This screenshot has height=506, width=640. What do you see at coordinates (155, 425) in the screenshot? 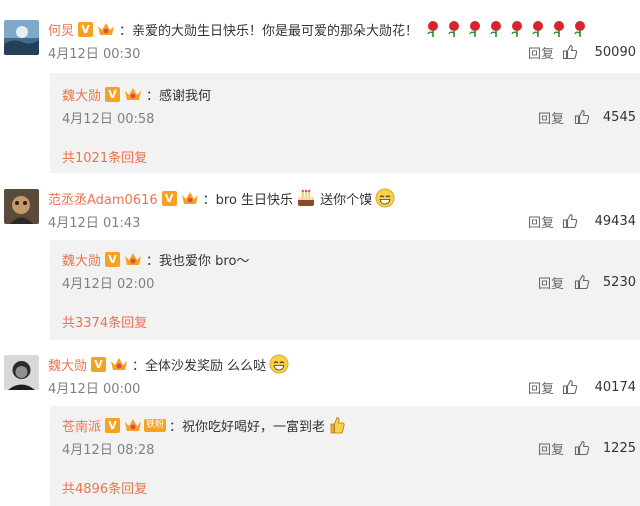
I see `fan-badge: 铁粉` at bounding box center [155, 425].